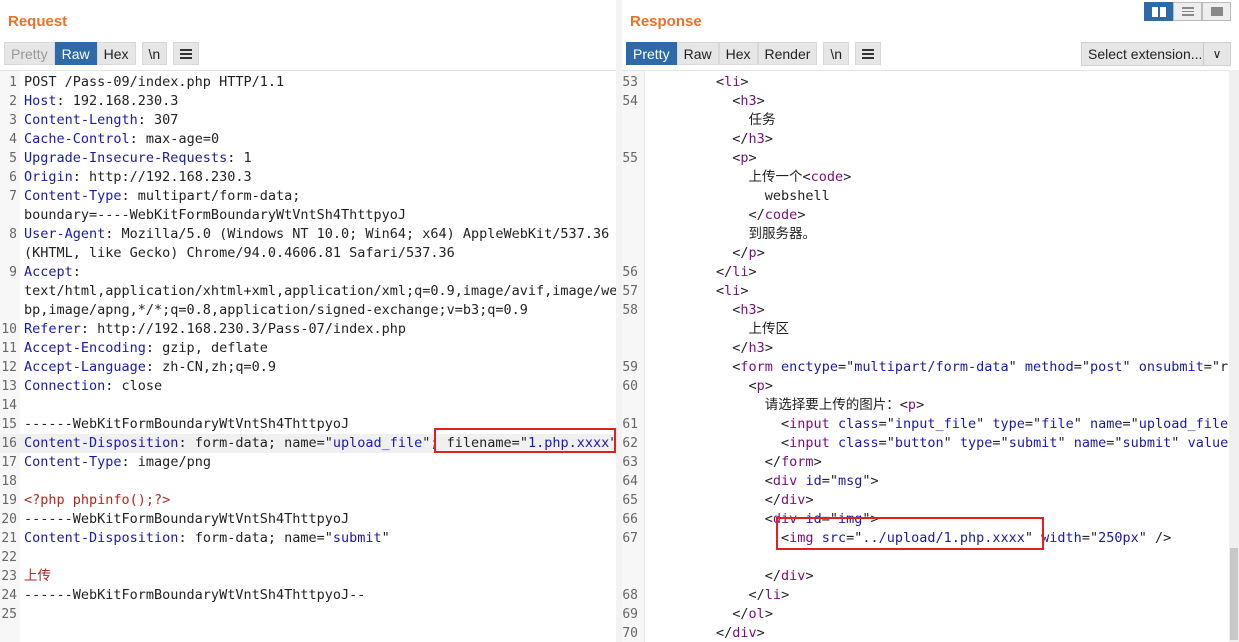 The height and width of the screenshot is (642, 1239). What do you see at coordinates (138, 177) in the screenshot?
I see `code-text: Origin: http://192.168.230.3` at bounding box center [138, 177].